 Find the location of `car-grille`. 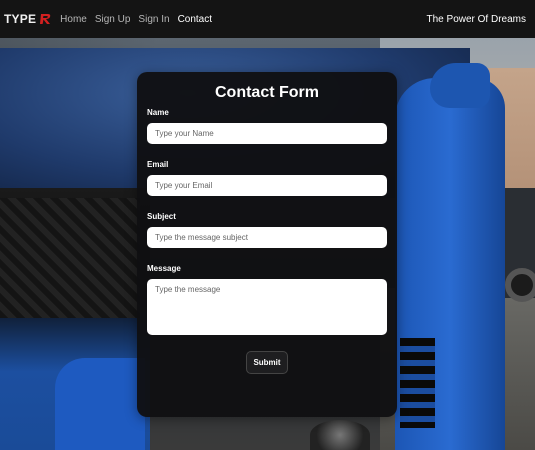

car-grille is located at coordinates (70, 258).